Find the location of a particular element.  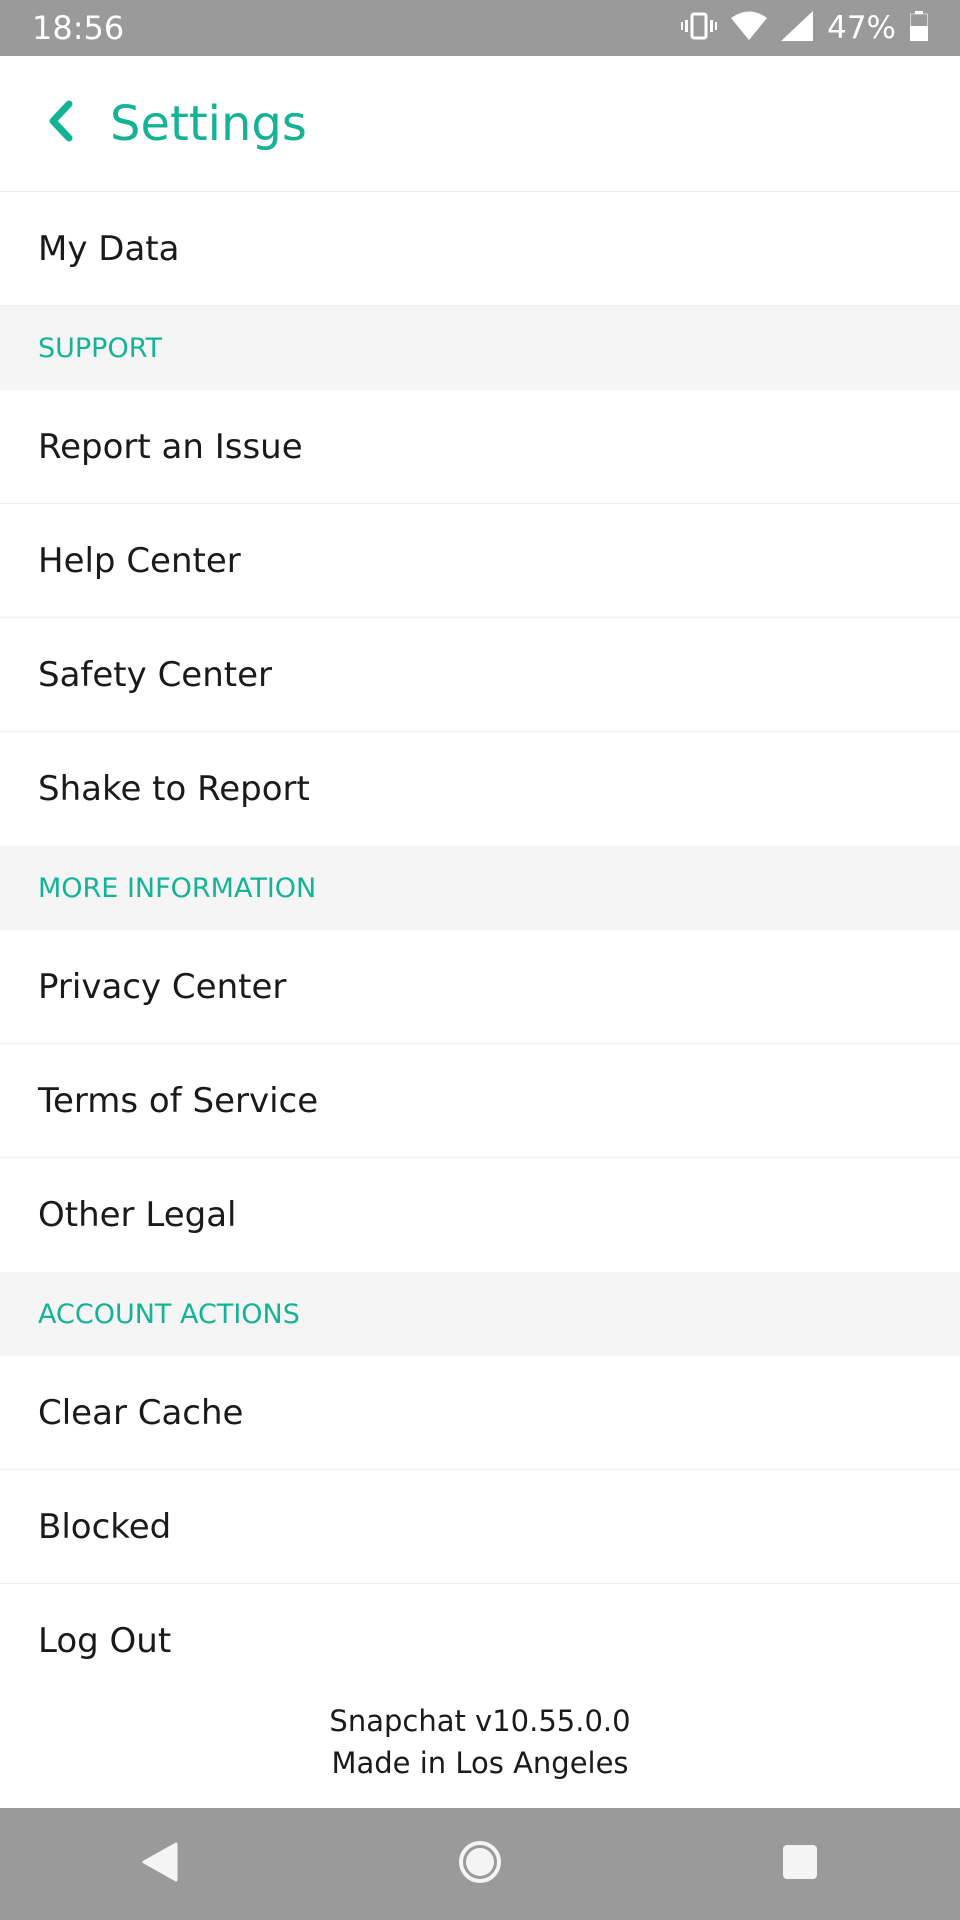

page-title: Settings is located at coordinates (208, 123).